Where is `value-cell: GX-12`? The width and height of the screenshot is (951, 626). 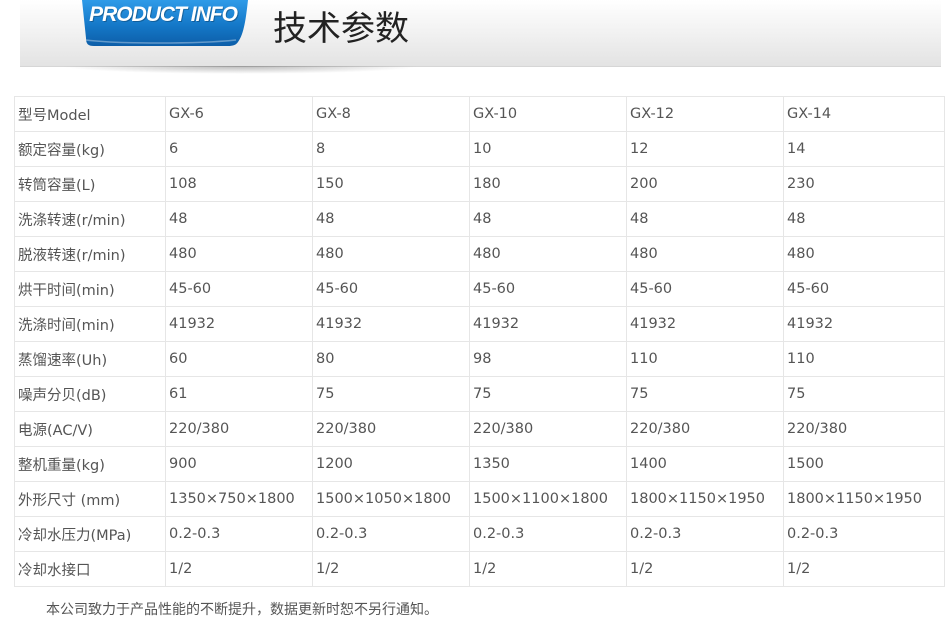
value-cell: GX-12 is located at coordinates (705, 114).